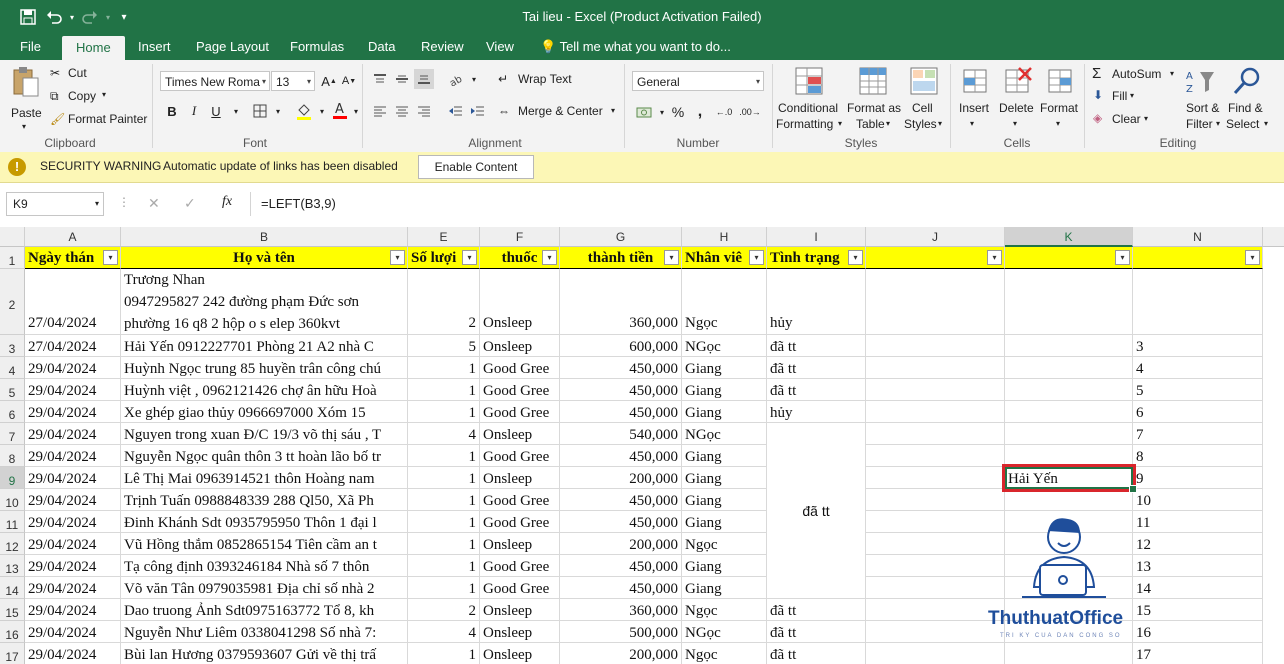  I want to click on conditional-formatting-button: Conditional Formatting ▾, so click(809, 99).